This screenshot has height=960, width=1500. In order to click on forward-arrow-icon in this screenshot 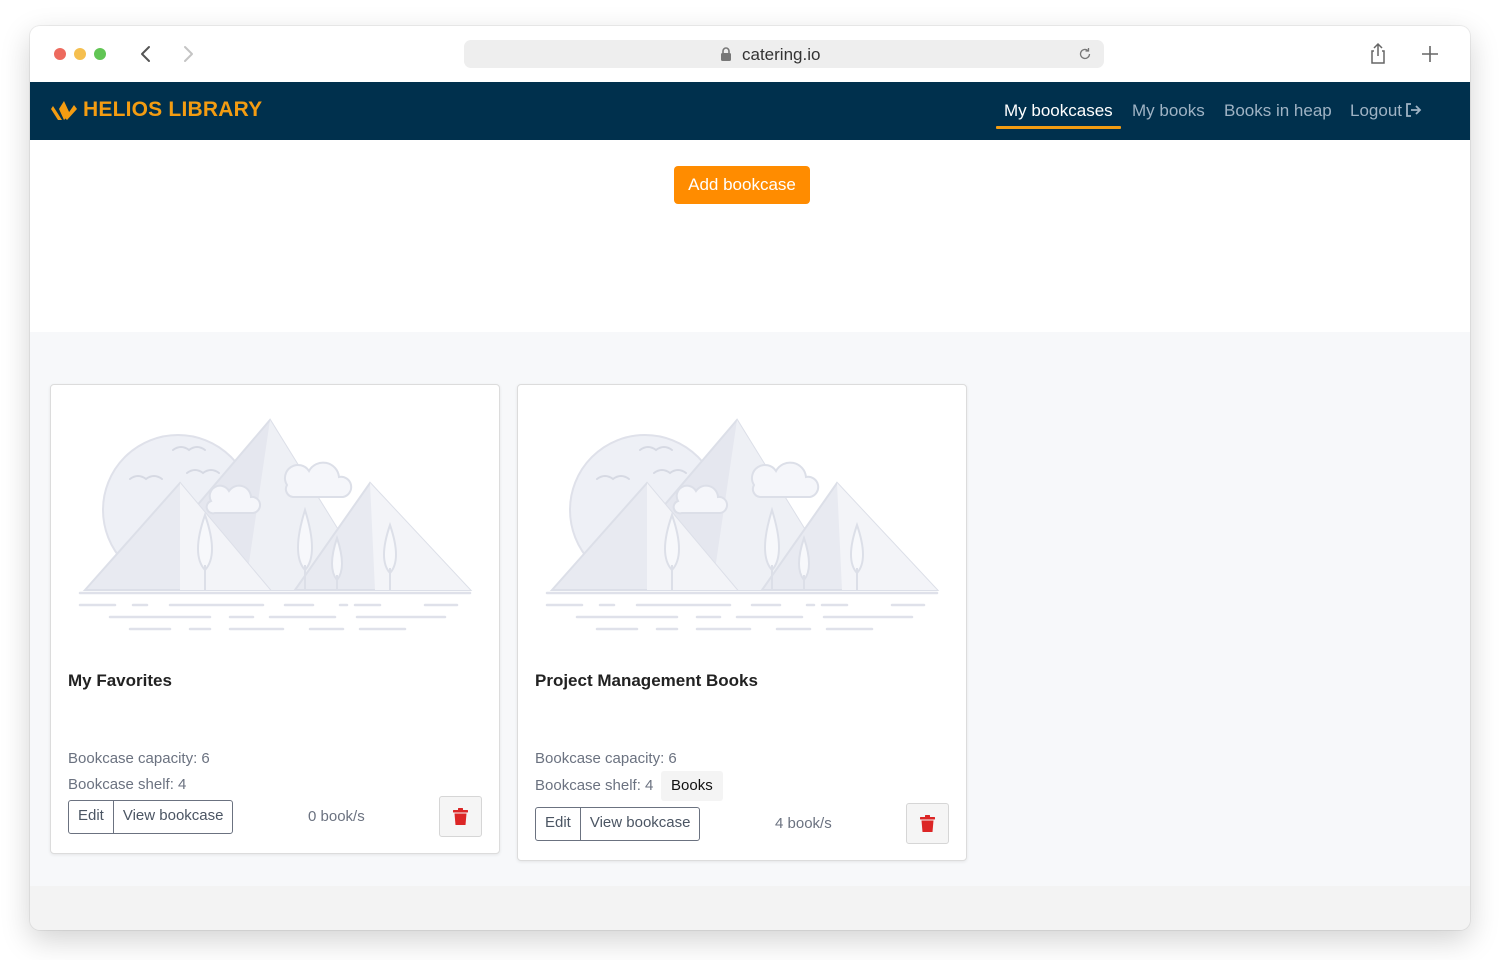, I will do `click(188, 54)`.